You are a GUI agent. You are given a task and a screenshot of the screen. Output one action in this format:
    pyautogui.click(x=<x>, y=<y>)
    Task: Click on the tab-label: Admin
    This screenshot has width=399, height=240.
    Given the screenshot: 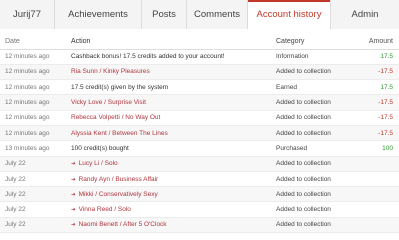 What is the action you would take?
    pyautogui.click(x=365, y=14)
    